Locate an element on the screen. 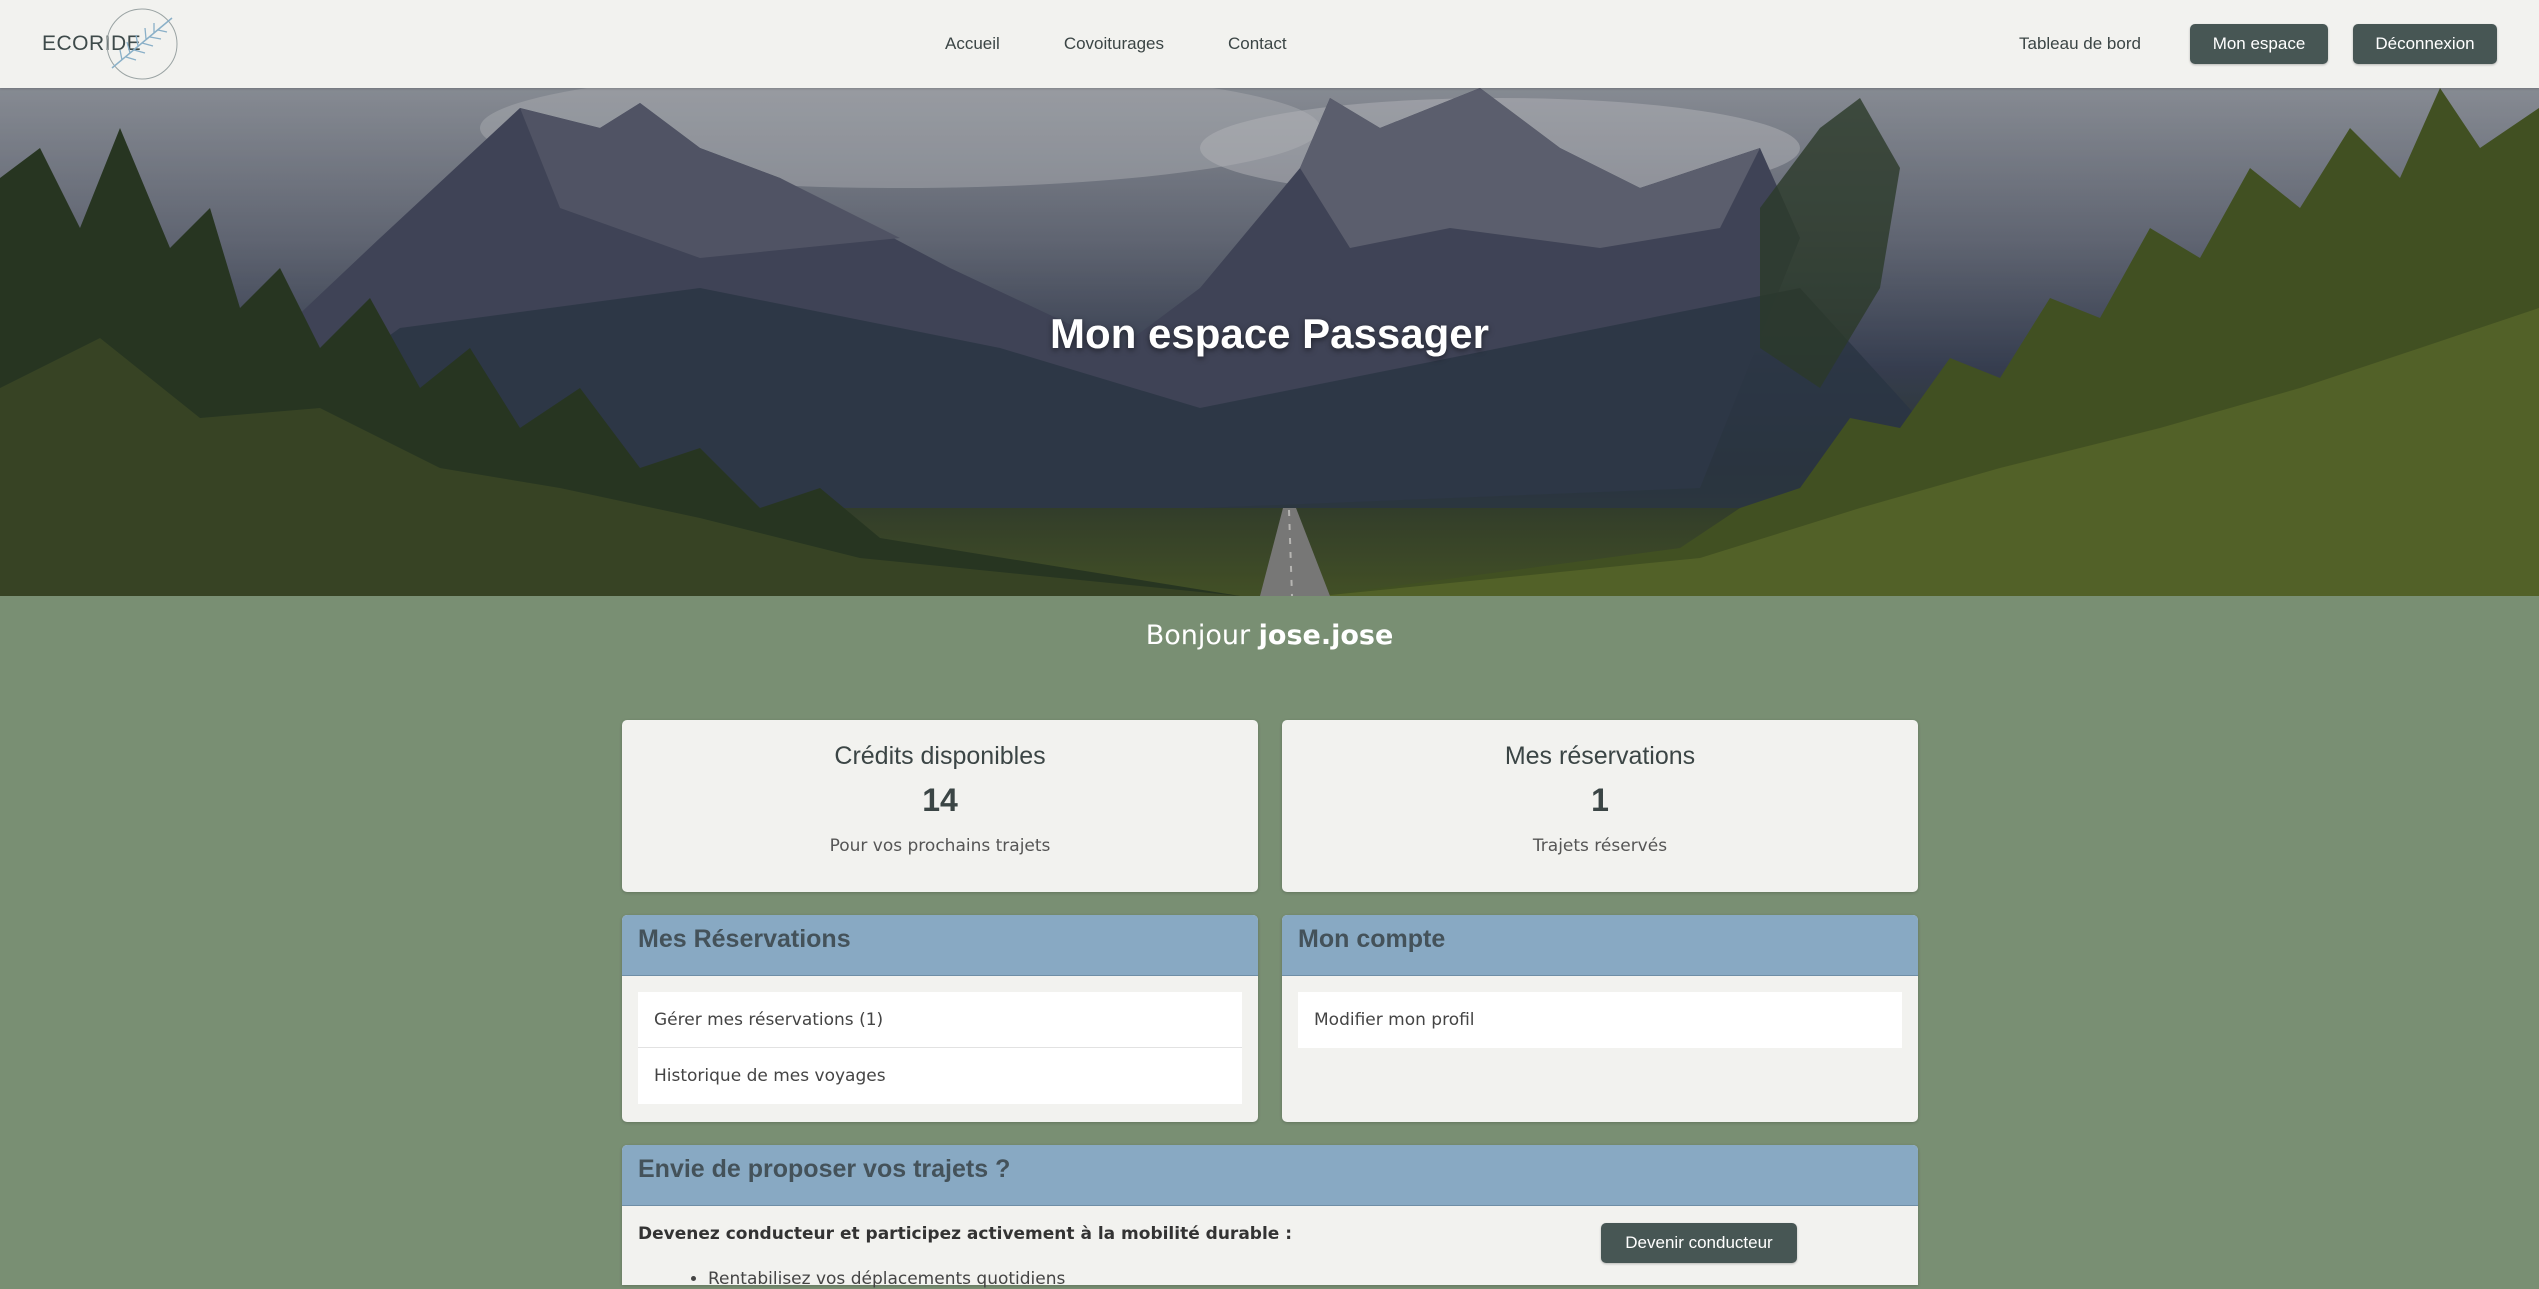 The height and width of the screenshot is (1289, 2539). credits-value: 14 is located at coordinates (940, 800).